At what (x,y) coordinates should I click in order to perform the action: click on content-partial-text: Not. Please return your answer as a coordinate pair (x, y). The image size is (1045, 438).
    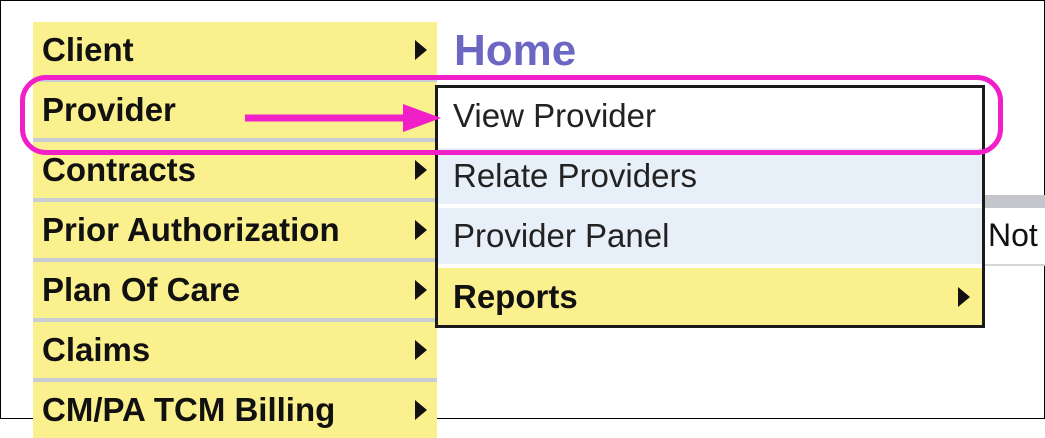
    Looking at the image, I should click on (1013, 235).